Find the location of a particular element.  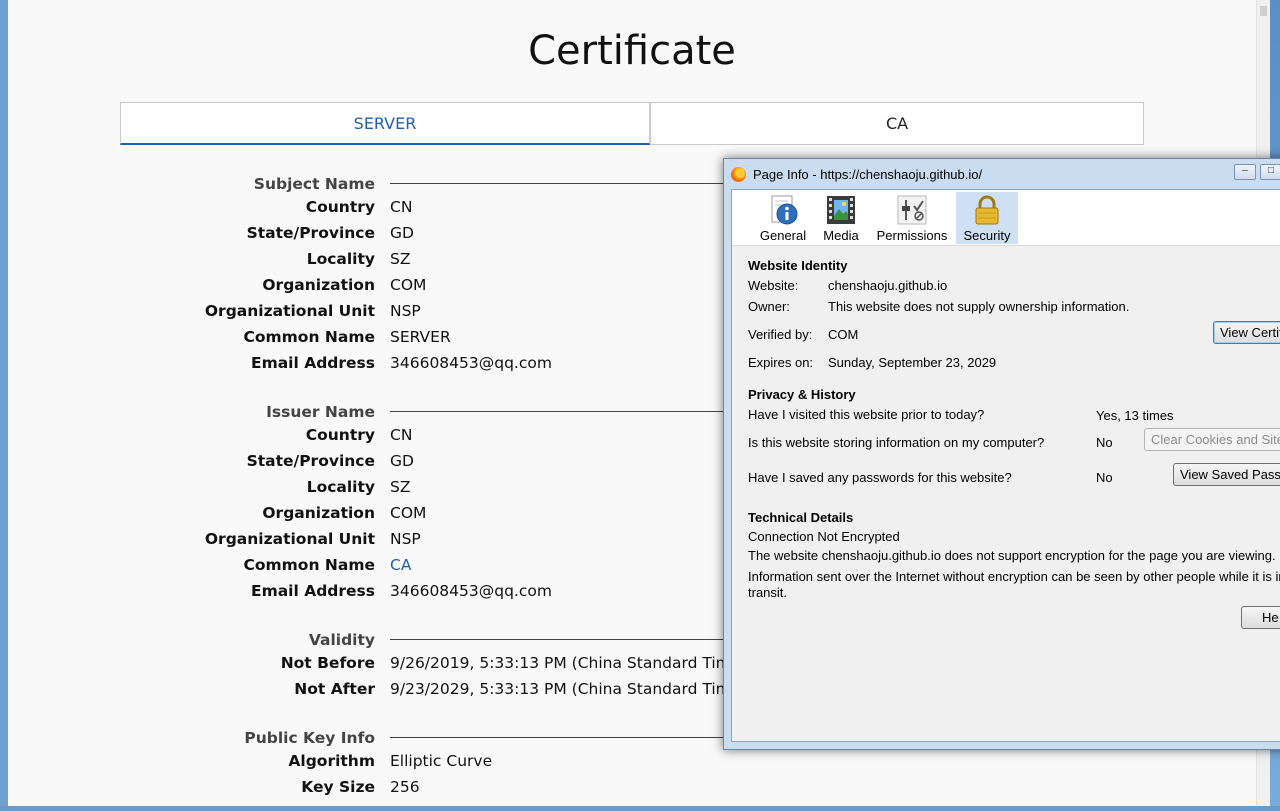

field-value: Elliptic Curve is located at coordinates (441, 761).